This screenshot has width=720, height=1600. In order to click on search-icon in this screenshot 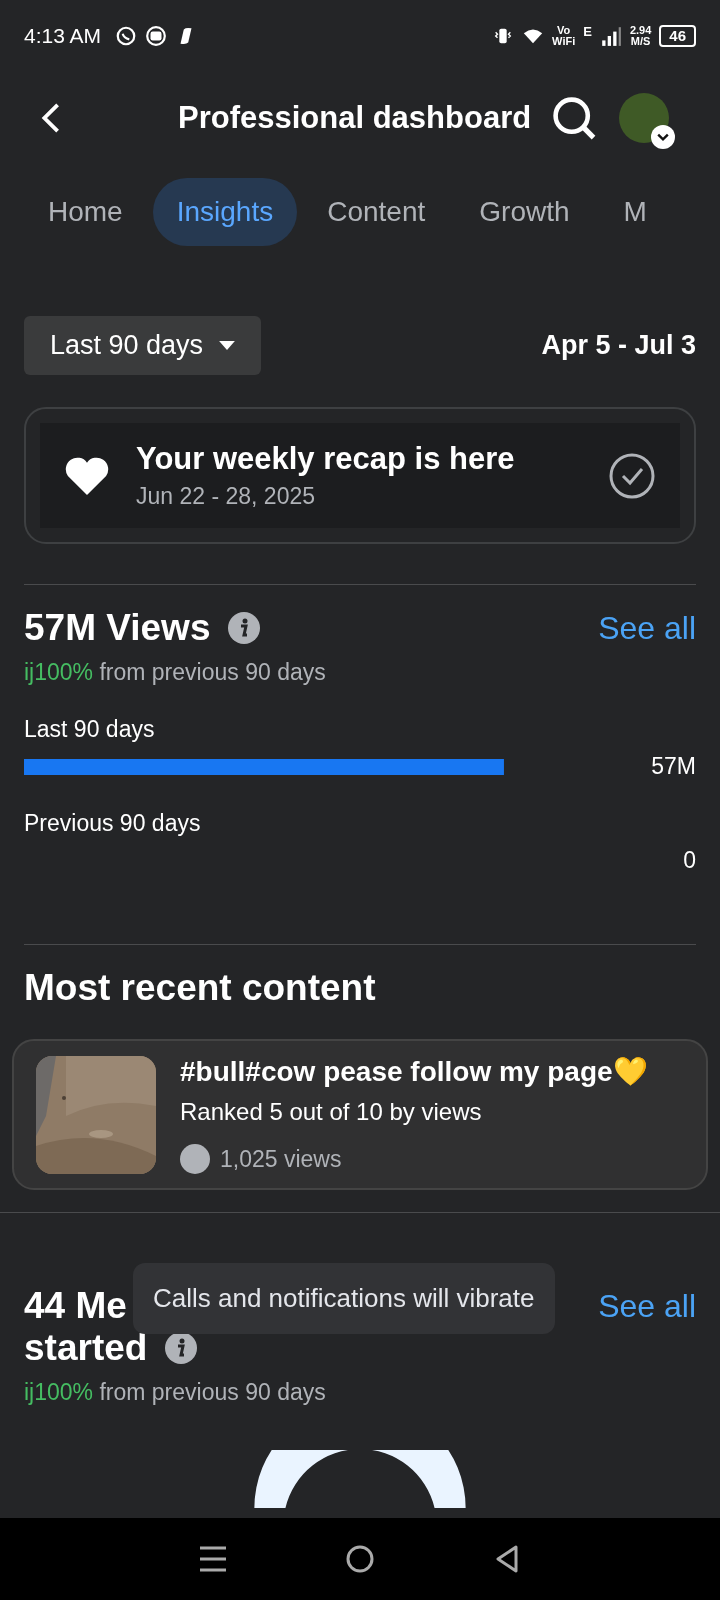, I will do `click(574, 118)`.